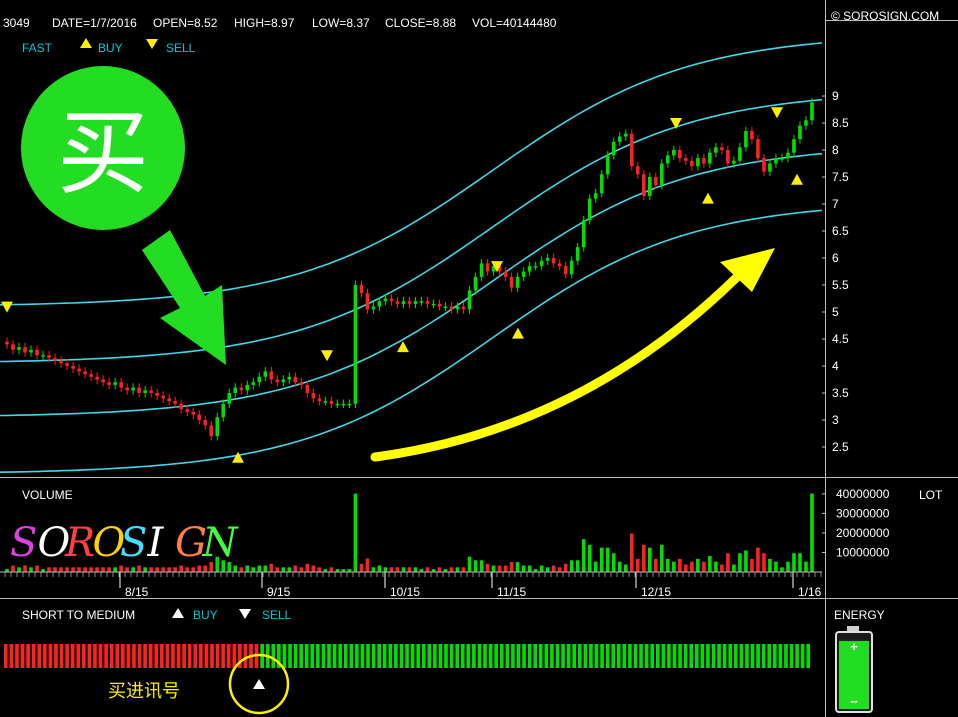 This screenshot has width=958, height=717. What do you see at coordinates (863, 494) in the screenshot?
I see `volume-tick-label: 40000000` at bounding box center [863, 494].